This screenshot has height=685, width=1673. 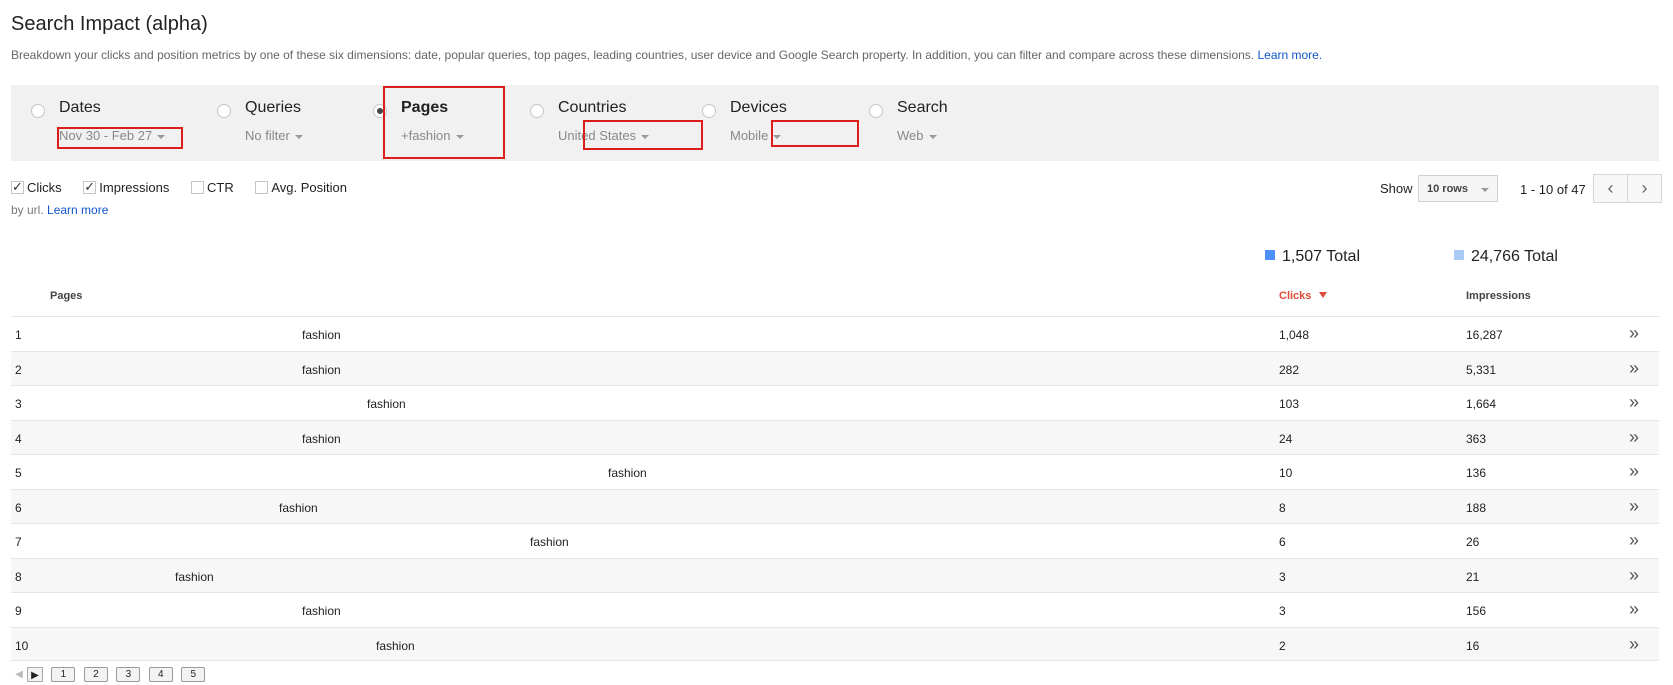 I want to click on row-number: 1, so click(x=18, y=335).